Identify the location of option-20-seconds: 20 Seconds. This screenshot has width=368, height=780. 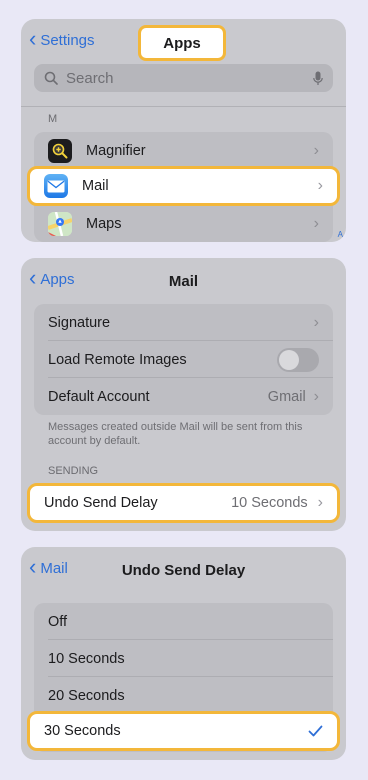
(183, 695).